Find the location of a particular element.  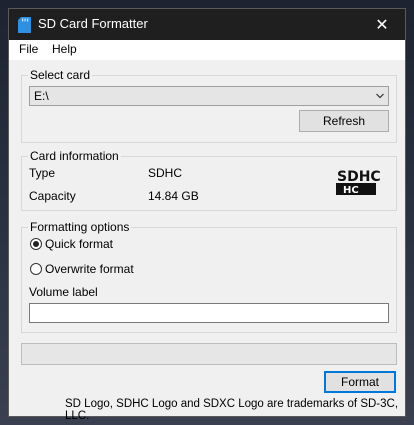

quick-format-radio is located at coordinates (36, 244).